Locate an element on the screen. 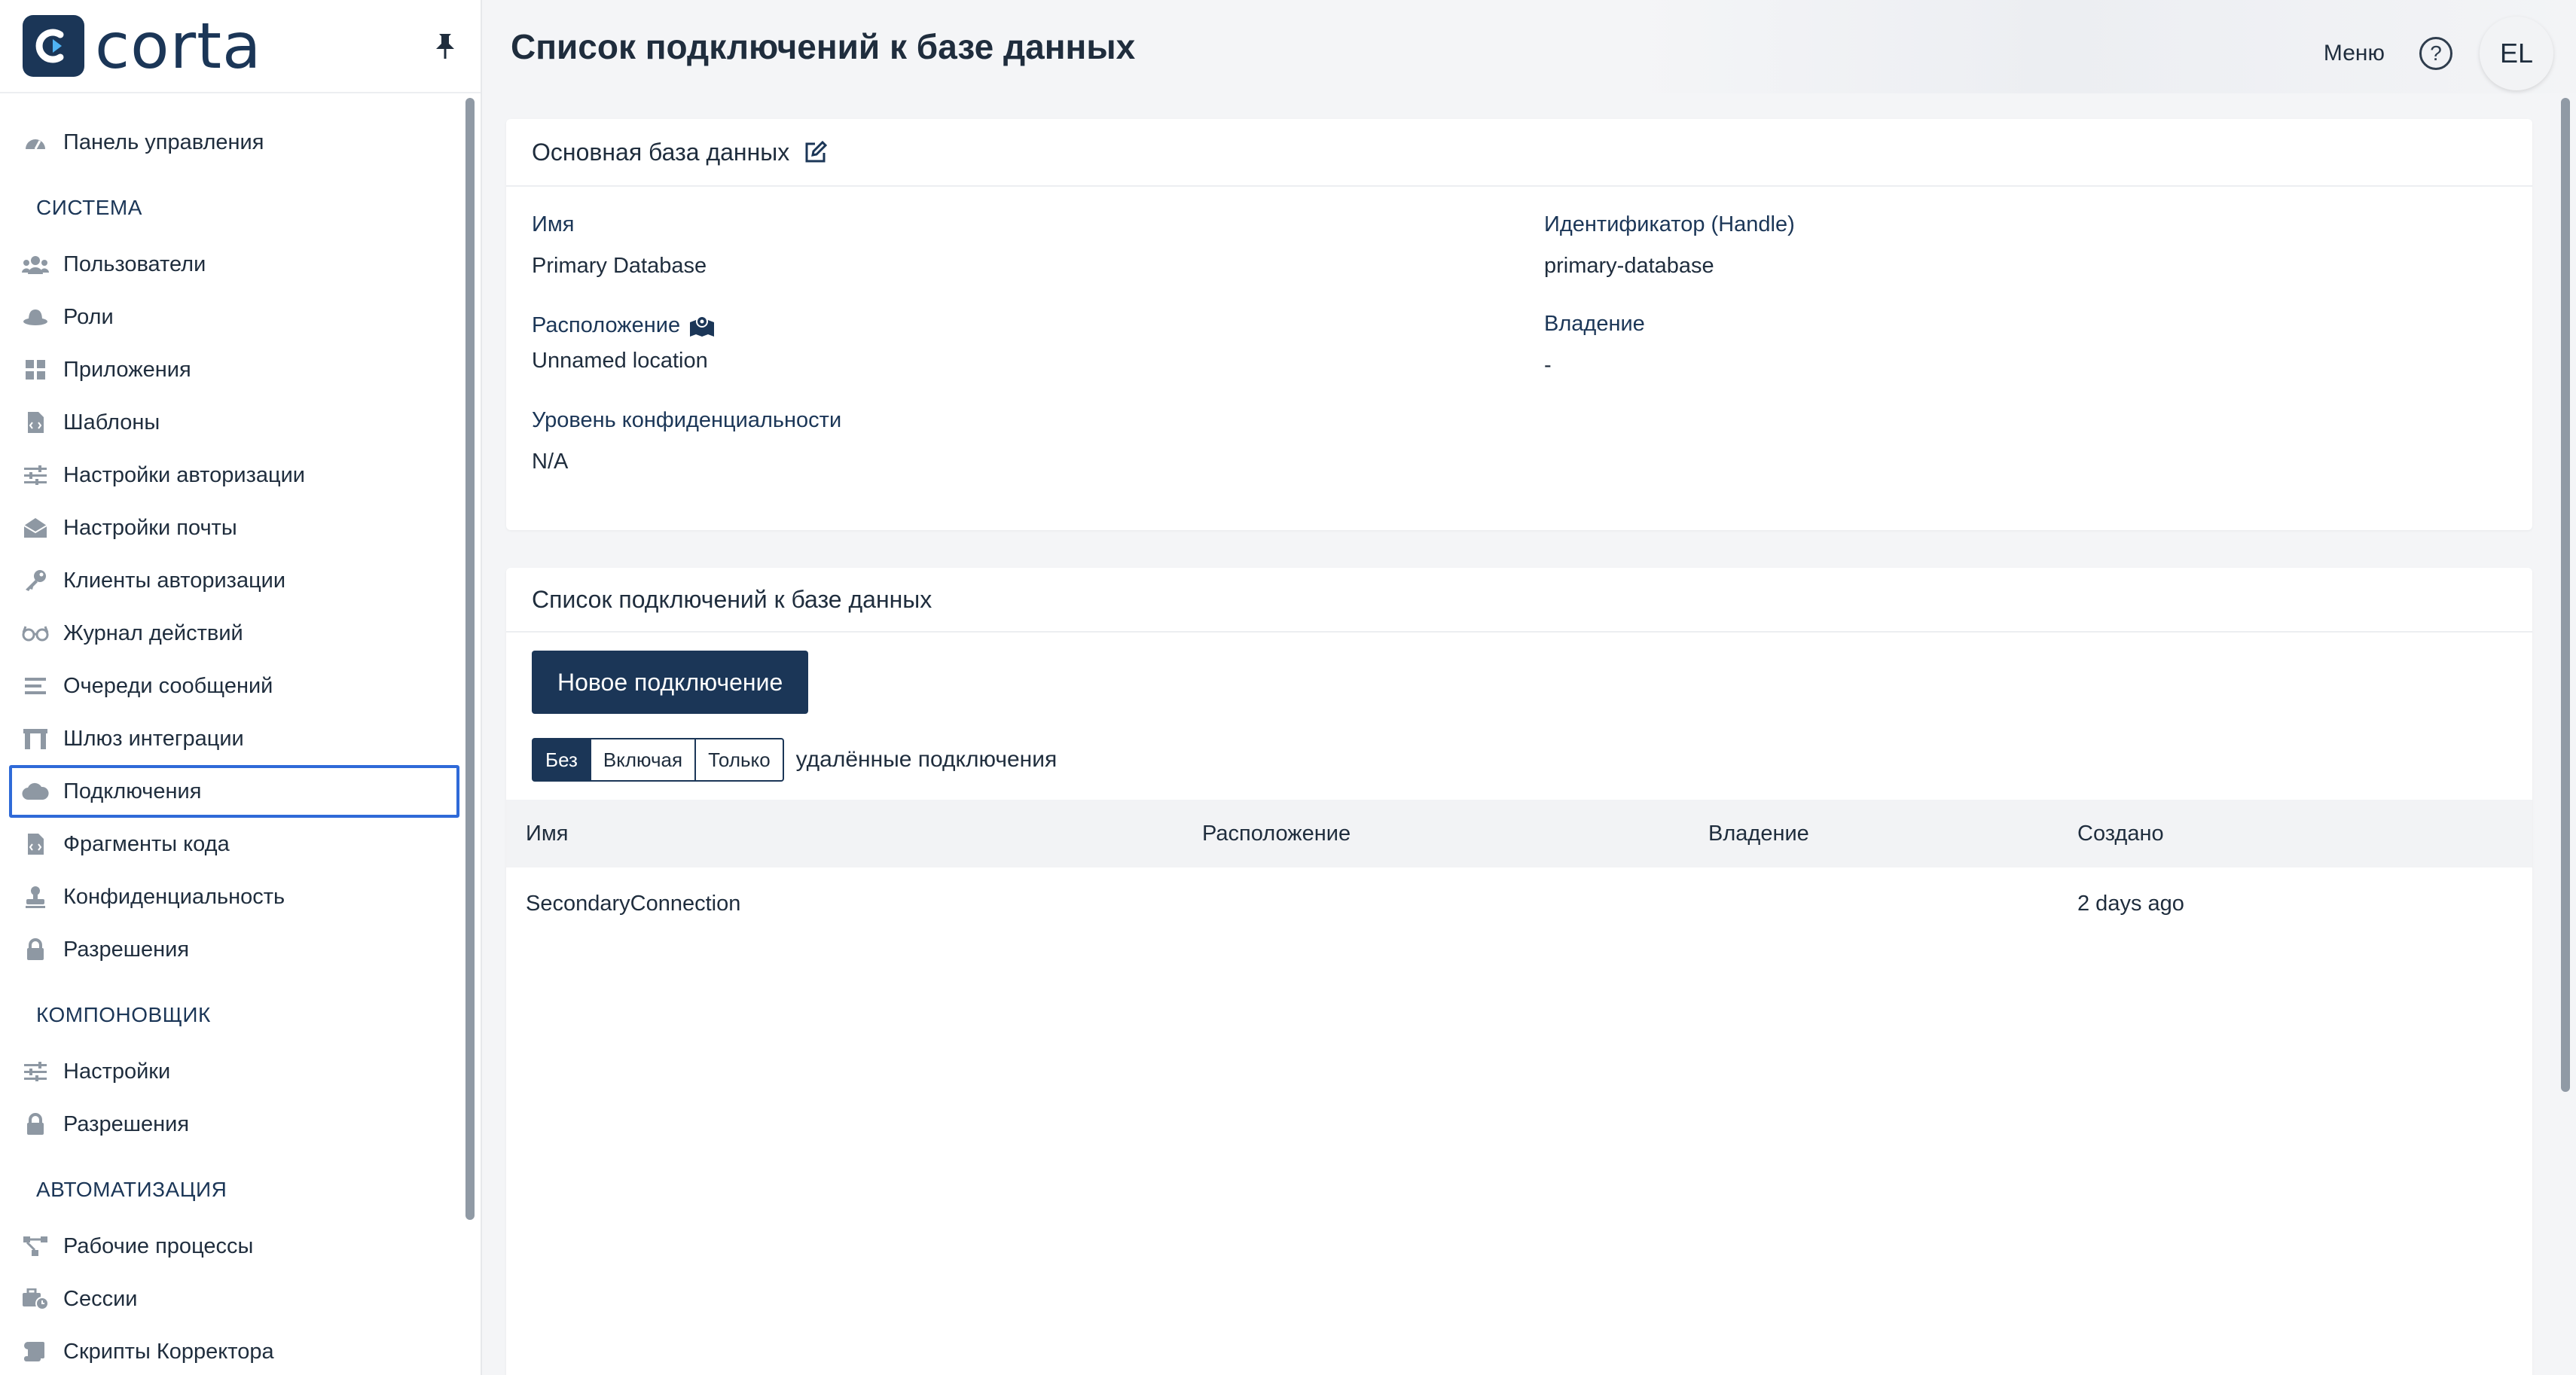 Image resolution: width=2576 pixels, height=1375 pixels. sidebar-item-permissions: Разрешения is located at coordinates (241, 950).